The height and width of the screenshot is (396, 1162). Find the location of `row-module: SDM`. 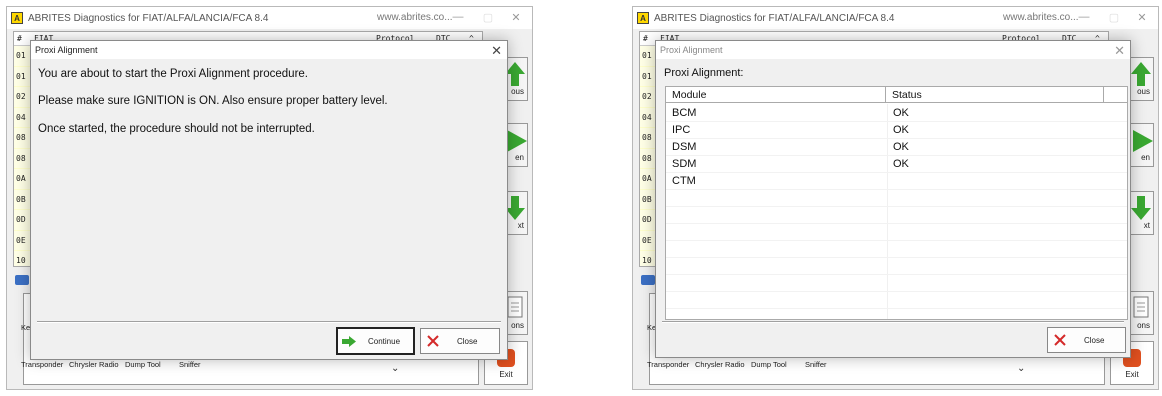

row-module: SDM is located at coordinates (684, 164).